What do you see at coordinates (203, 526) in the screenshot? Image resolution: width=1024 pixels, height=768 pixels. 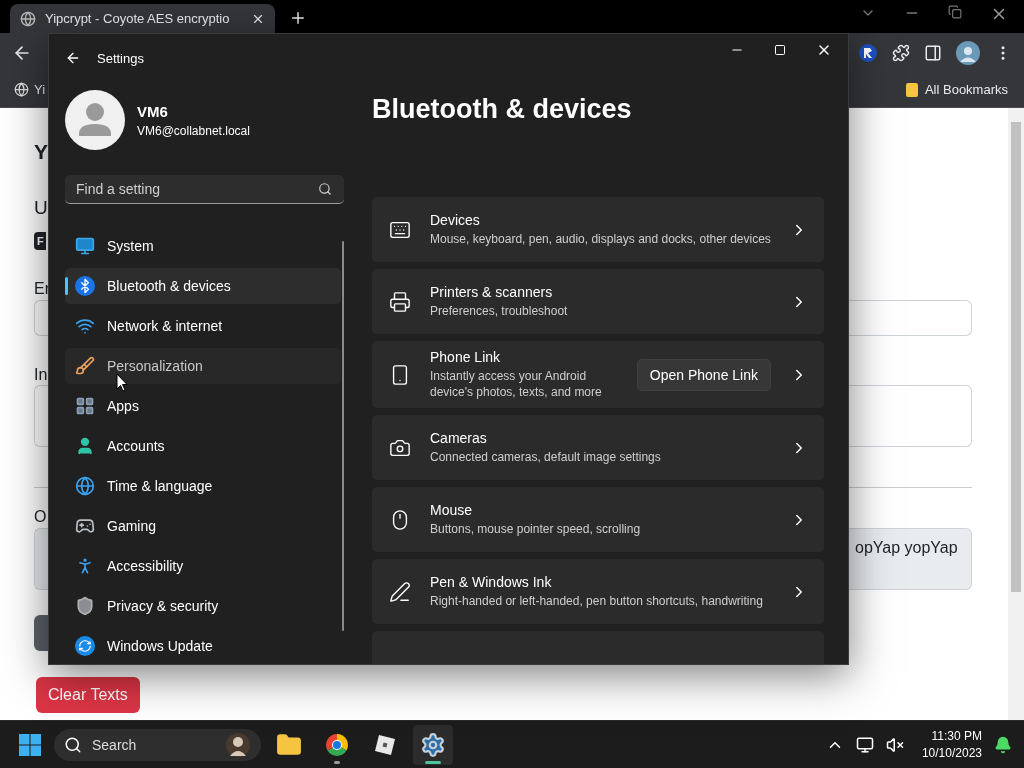 I see `nav-item: Gaming` at bounding box center [203, 526].